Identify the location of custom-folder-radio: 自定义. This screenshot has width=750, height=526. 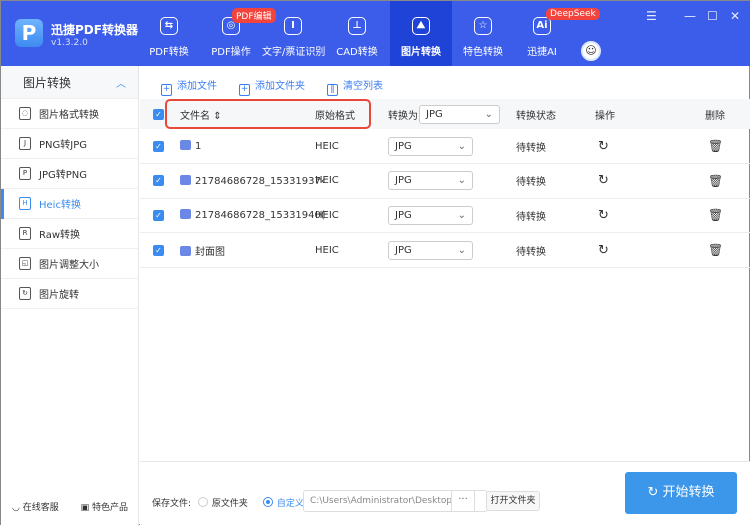
(283, 503).